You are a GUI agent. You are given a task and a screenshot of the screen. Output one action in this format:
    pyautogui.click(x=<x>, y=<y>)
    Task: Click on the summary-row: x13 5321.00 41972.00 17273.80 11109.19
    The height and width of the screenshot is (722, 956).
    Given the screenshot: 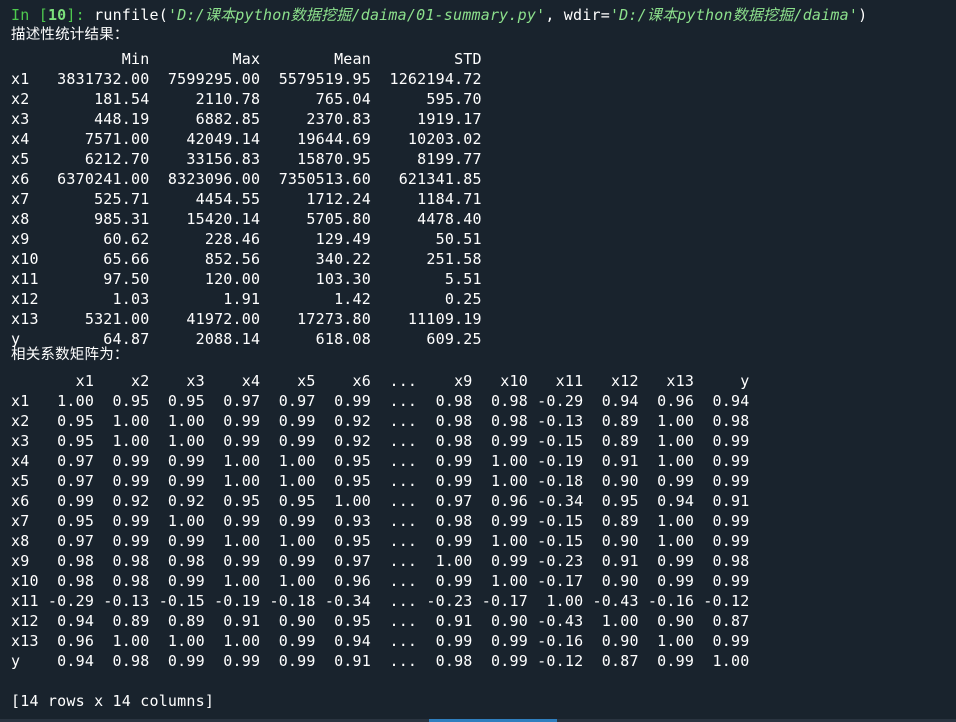 What is the action you would take?
    pyautogui.click(x=246, y=319)
    